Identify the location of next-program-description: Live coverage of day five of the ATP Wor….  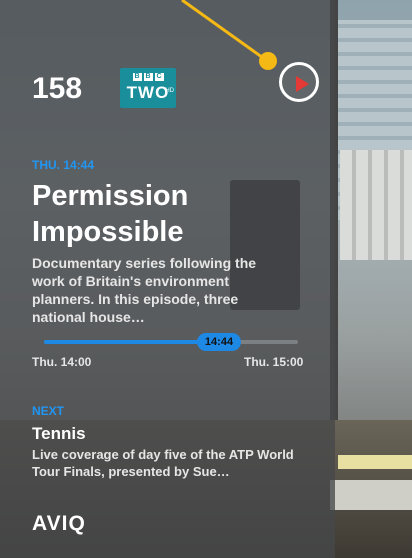
(163, 463).